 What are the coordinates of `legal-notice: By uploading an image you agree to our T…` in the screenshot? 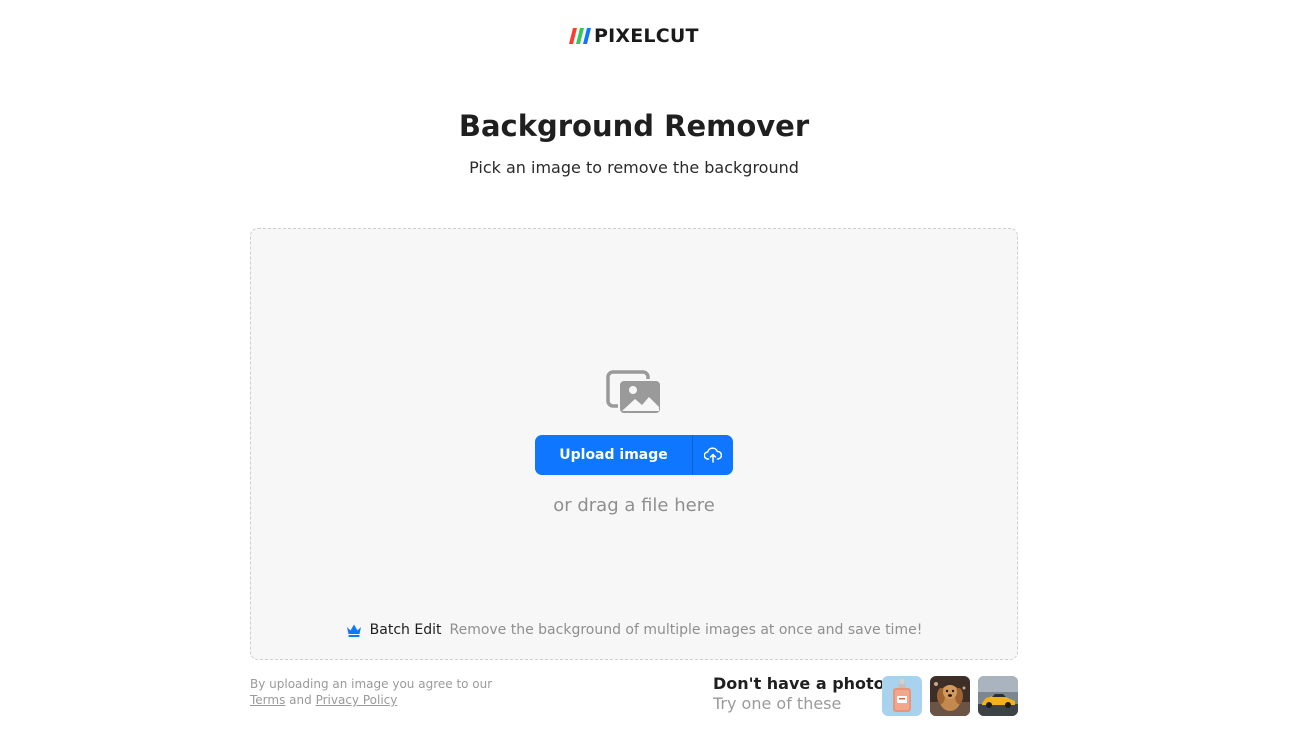 It's located at (371, 692).